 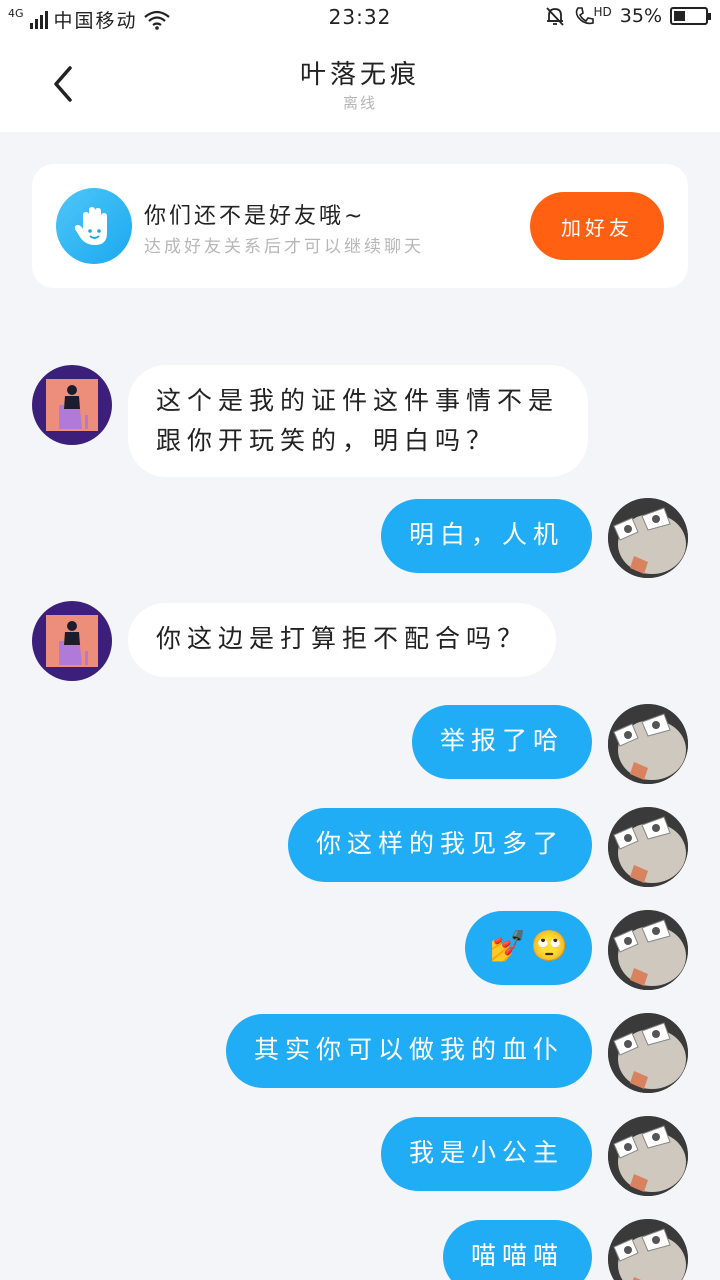 I want to click on message-bubble-in: 你这边是打算拒不配合吗？, so click(x=342, y=640).